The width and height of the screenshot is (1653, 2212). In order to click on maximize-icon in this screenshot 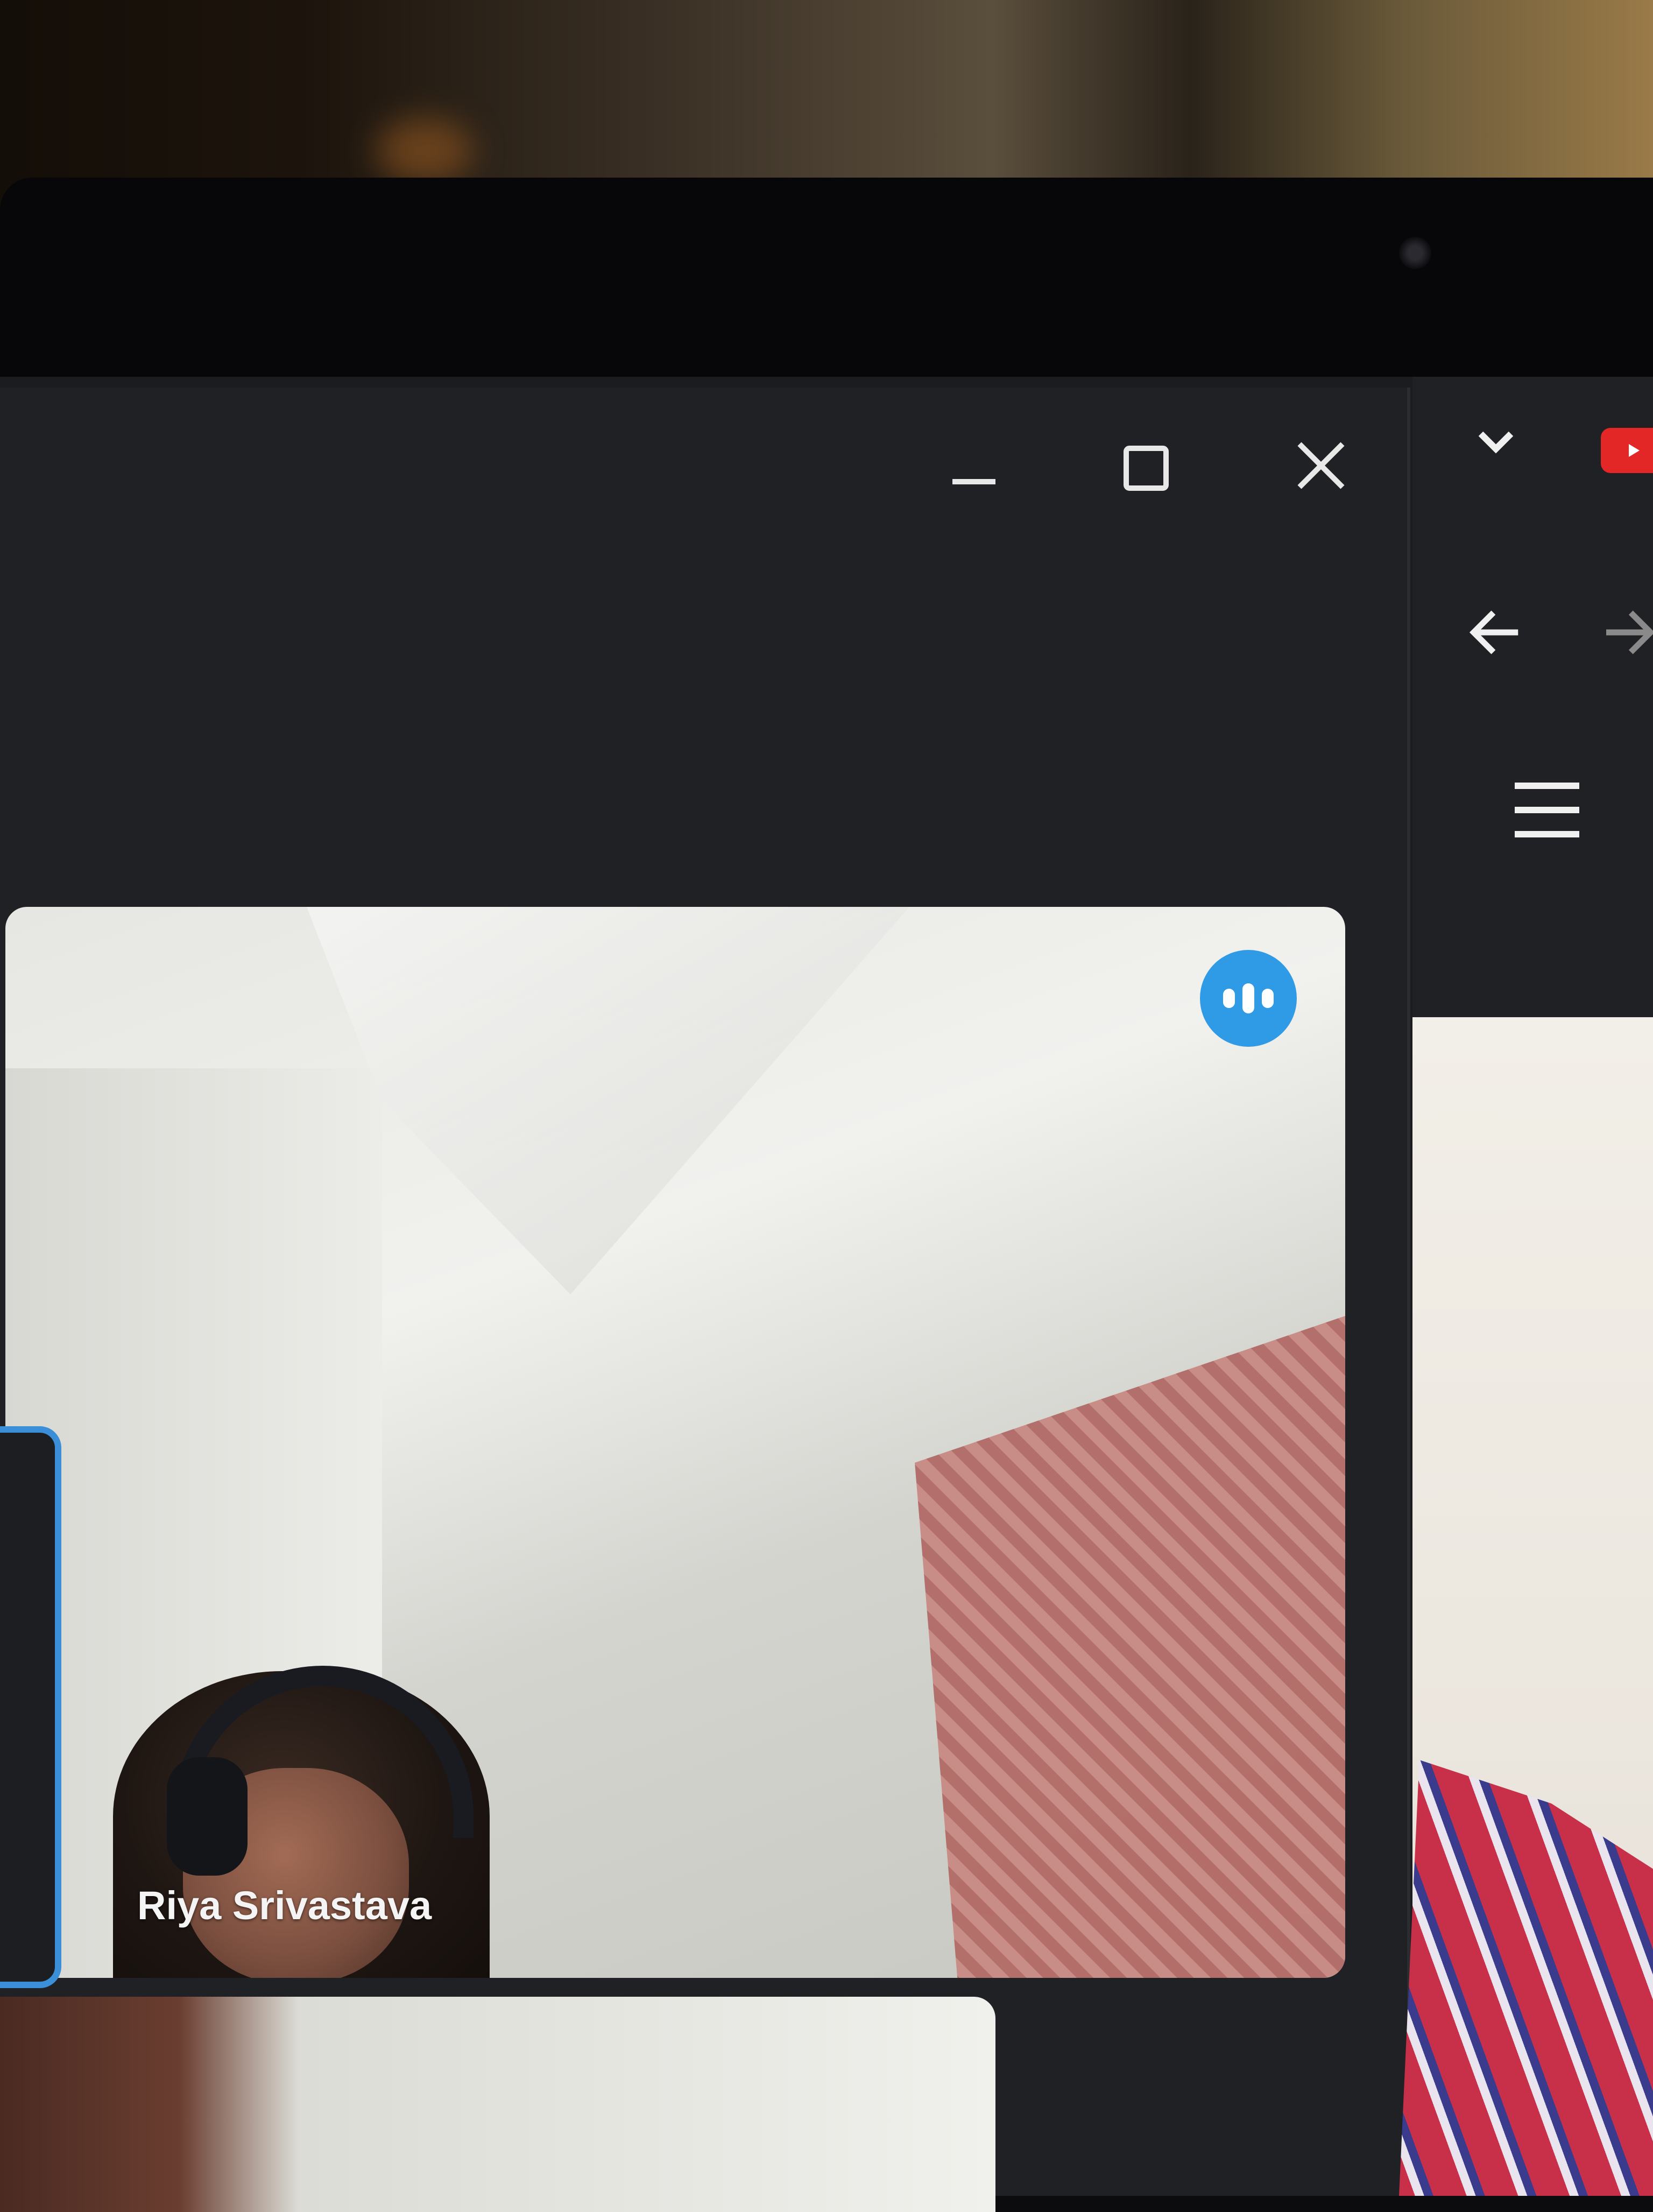, I will do `click(1146, 468)`.